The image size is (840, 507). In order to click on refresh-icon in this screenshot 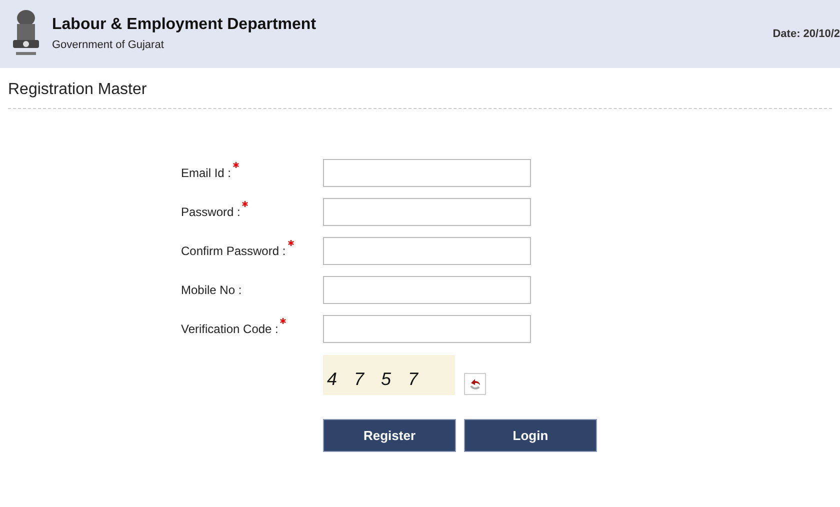, I will do `click(475, 384)`.